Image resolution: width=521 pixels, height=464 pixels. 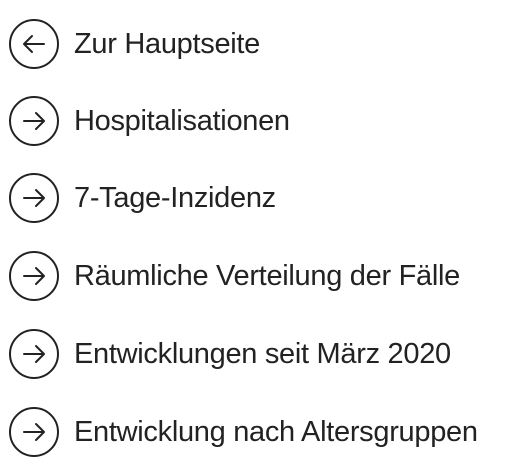 What do you see at coordinates (267, 275) in the screenshot?
I see `nav-link-label: Räumliche Verteilung der Fälle` at bounding box center [267, 275].